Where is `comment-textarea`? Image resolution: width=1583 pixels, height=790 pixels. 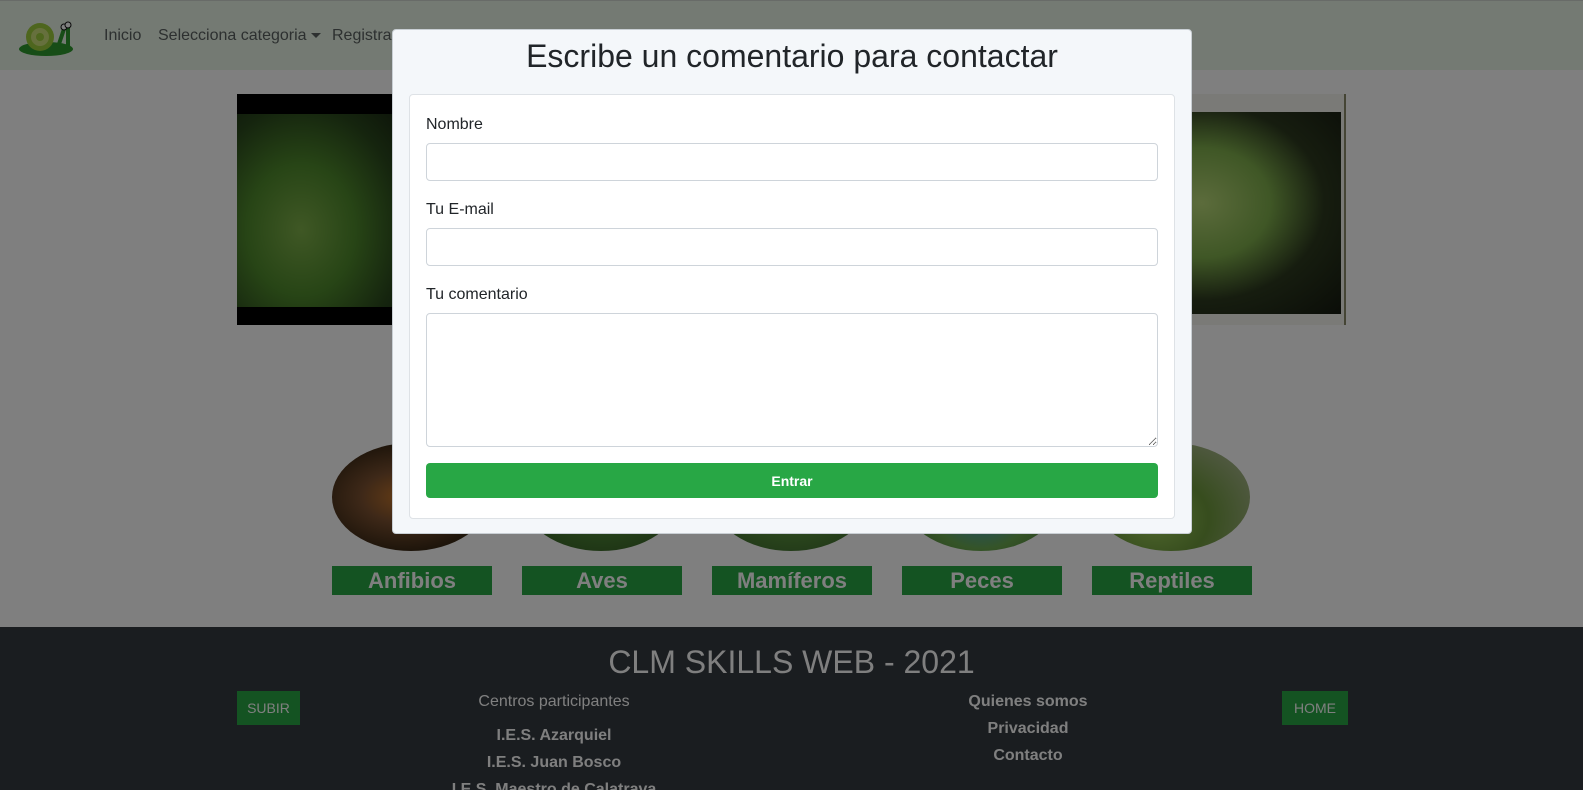 comment-textarea is located at coordinates (792, 380).